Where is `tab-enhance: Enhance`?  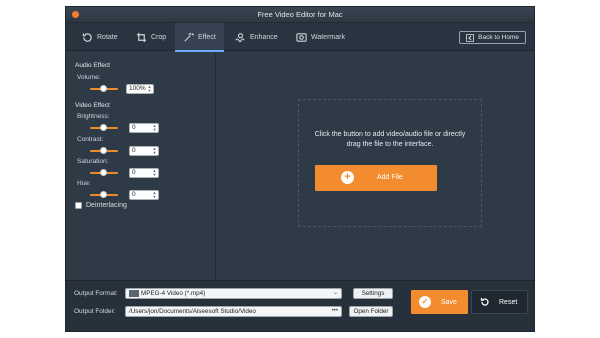 tab-enhance: Enhance is located at coordinates (256, 37).